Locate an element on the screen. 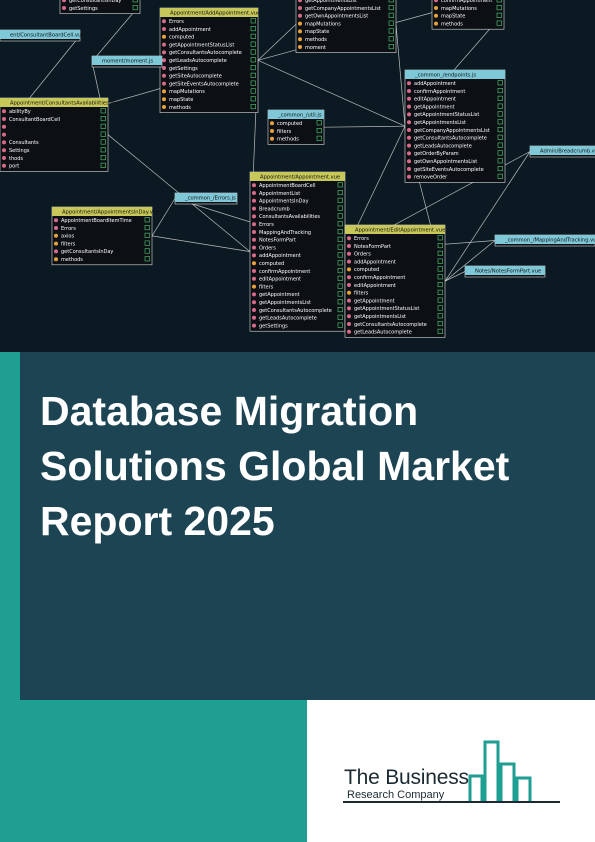  diagram-item-label: getOwnAppointmentsList is located at coordinates (445, 162).